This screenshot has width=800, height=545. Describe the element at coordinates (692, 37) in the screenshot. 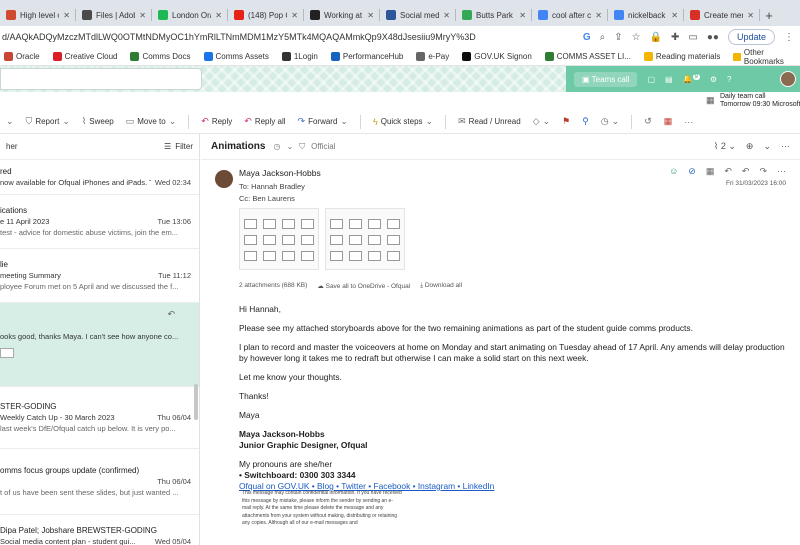

I see `side-panel-icon: ▭` at that location.